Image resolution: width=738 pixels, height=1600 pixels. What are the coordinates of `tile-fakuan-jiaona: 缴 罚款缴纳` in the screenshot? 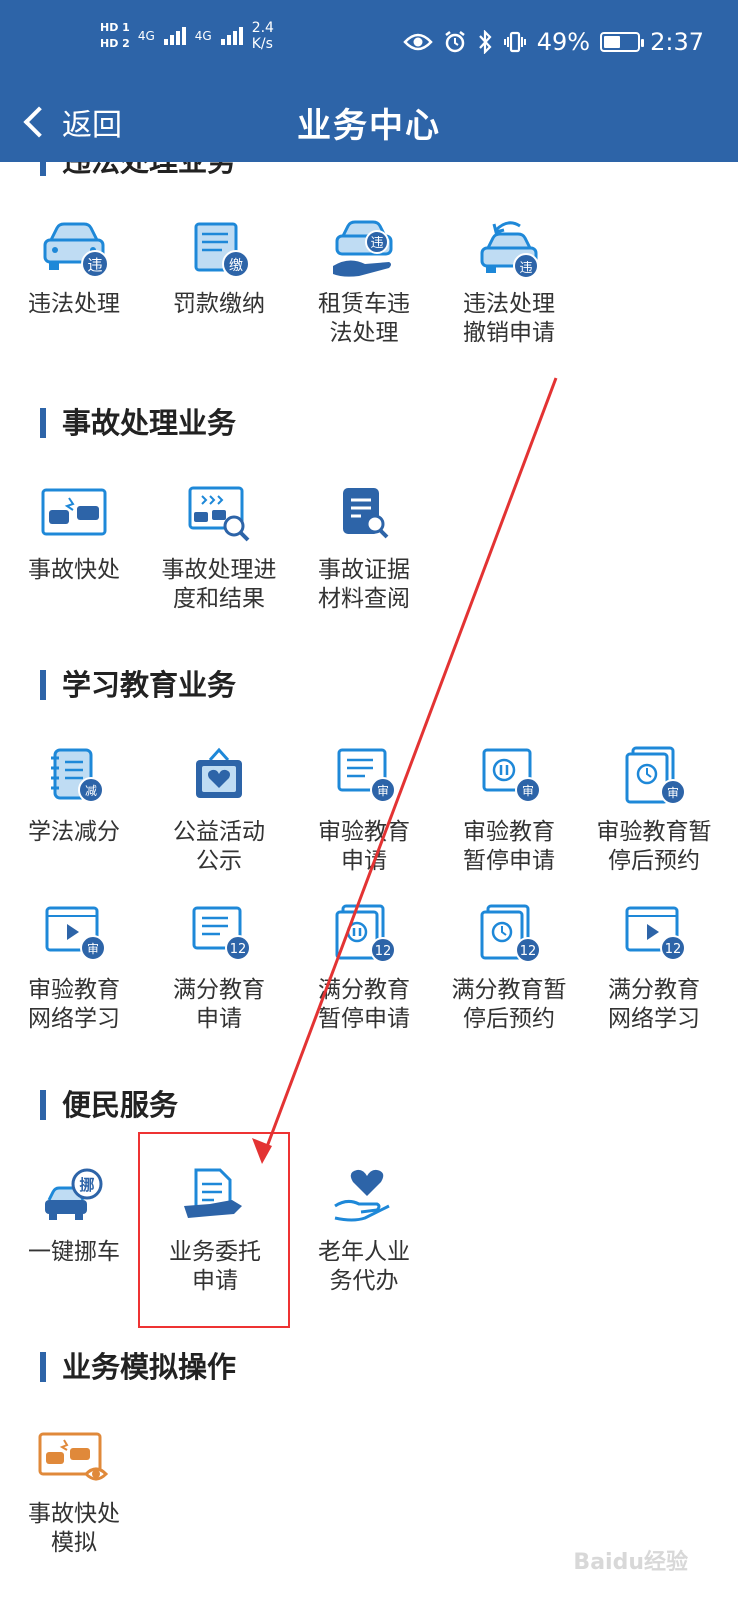 It's located at (219, 268).